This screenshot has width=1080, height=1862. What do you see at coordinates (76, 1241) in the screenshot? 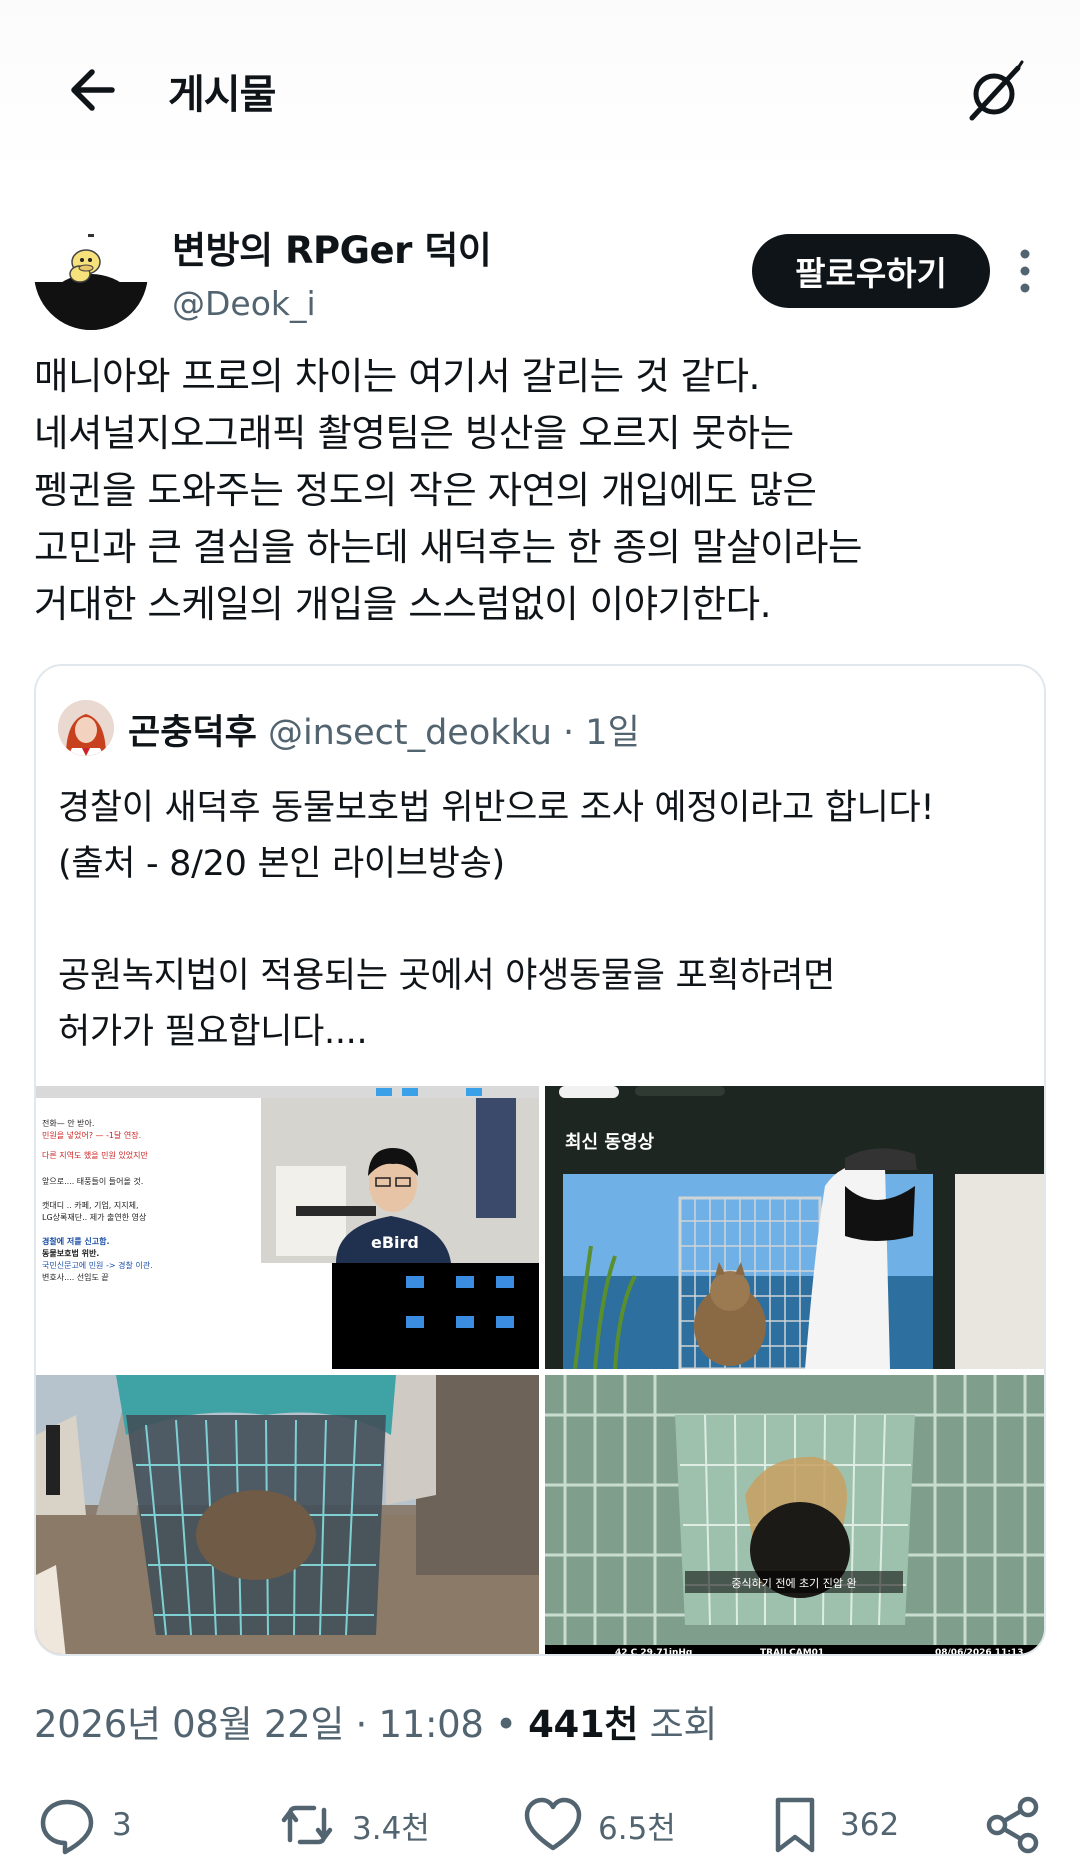
I see `svg-text: 경찰에 저를 신고함.` at bounding box center [76, 1241].